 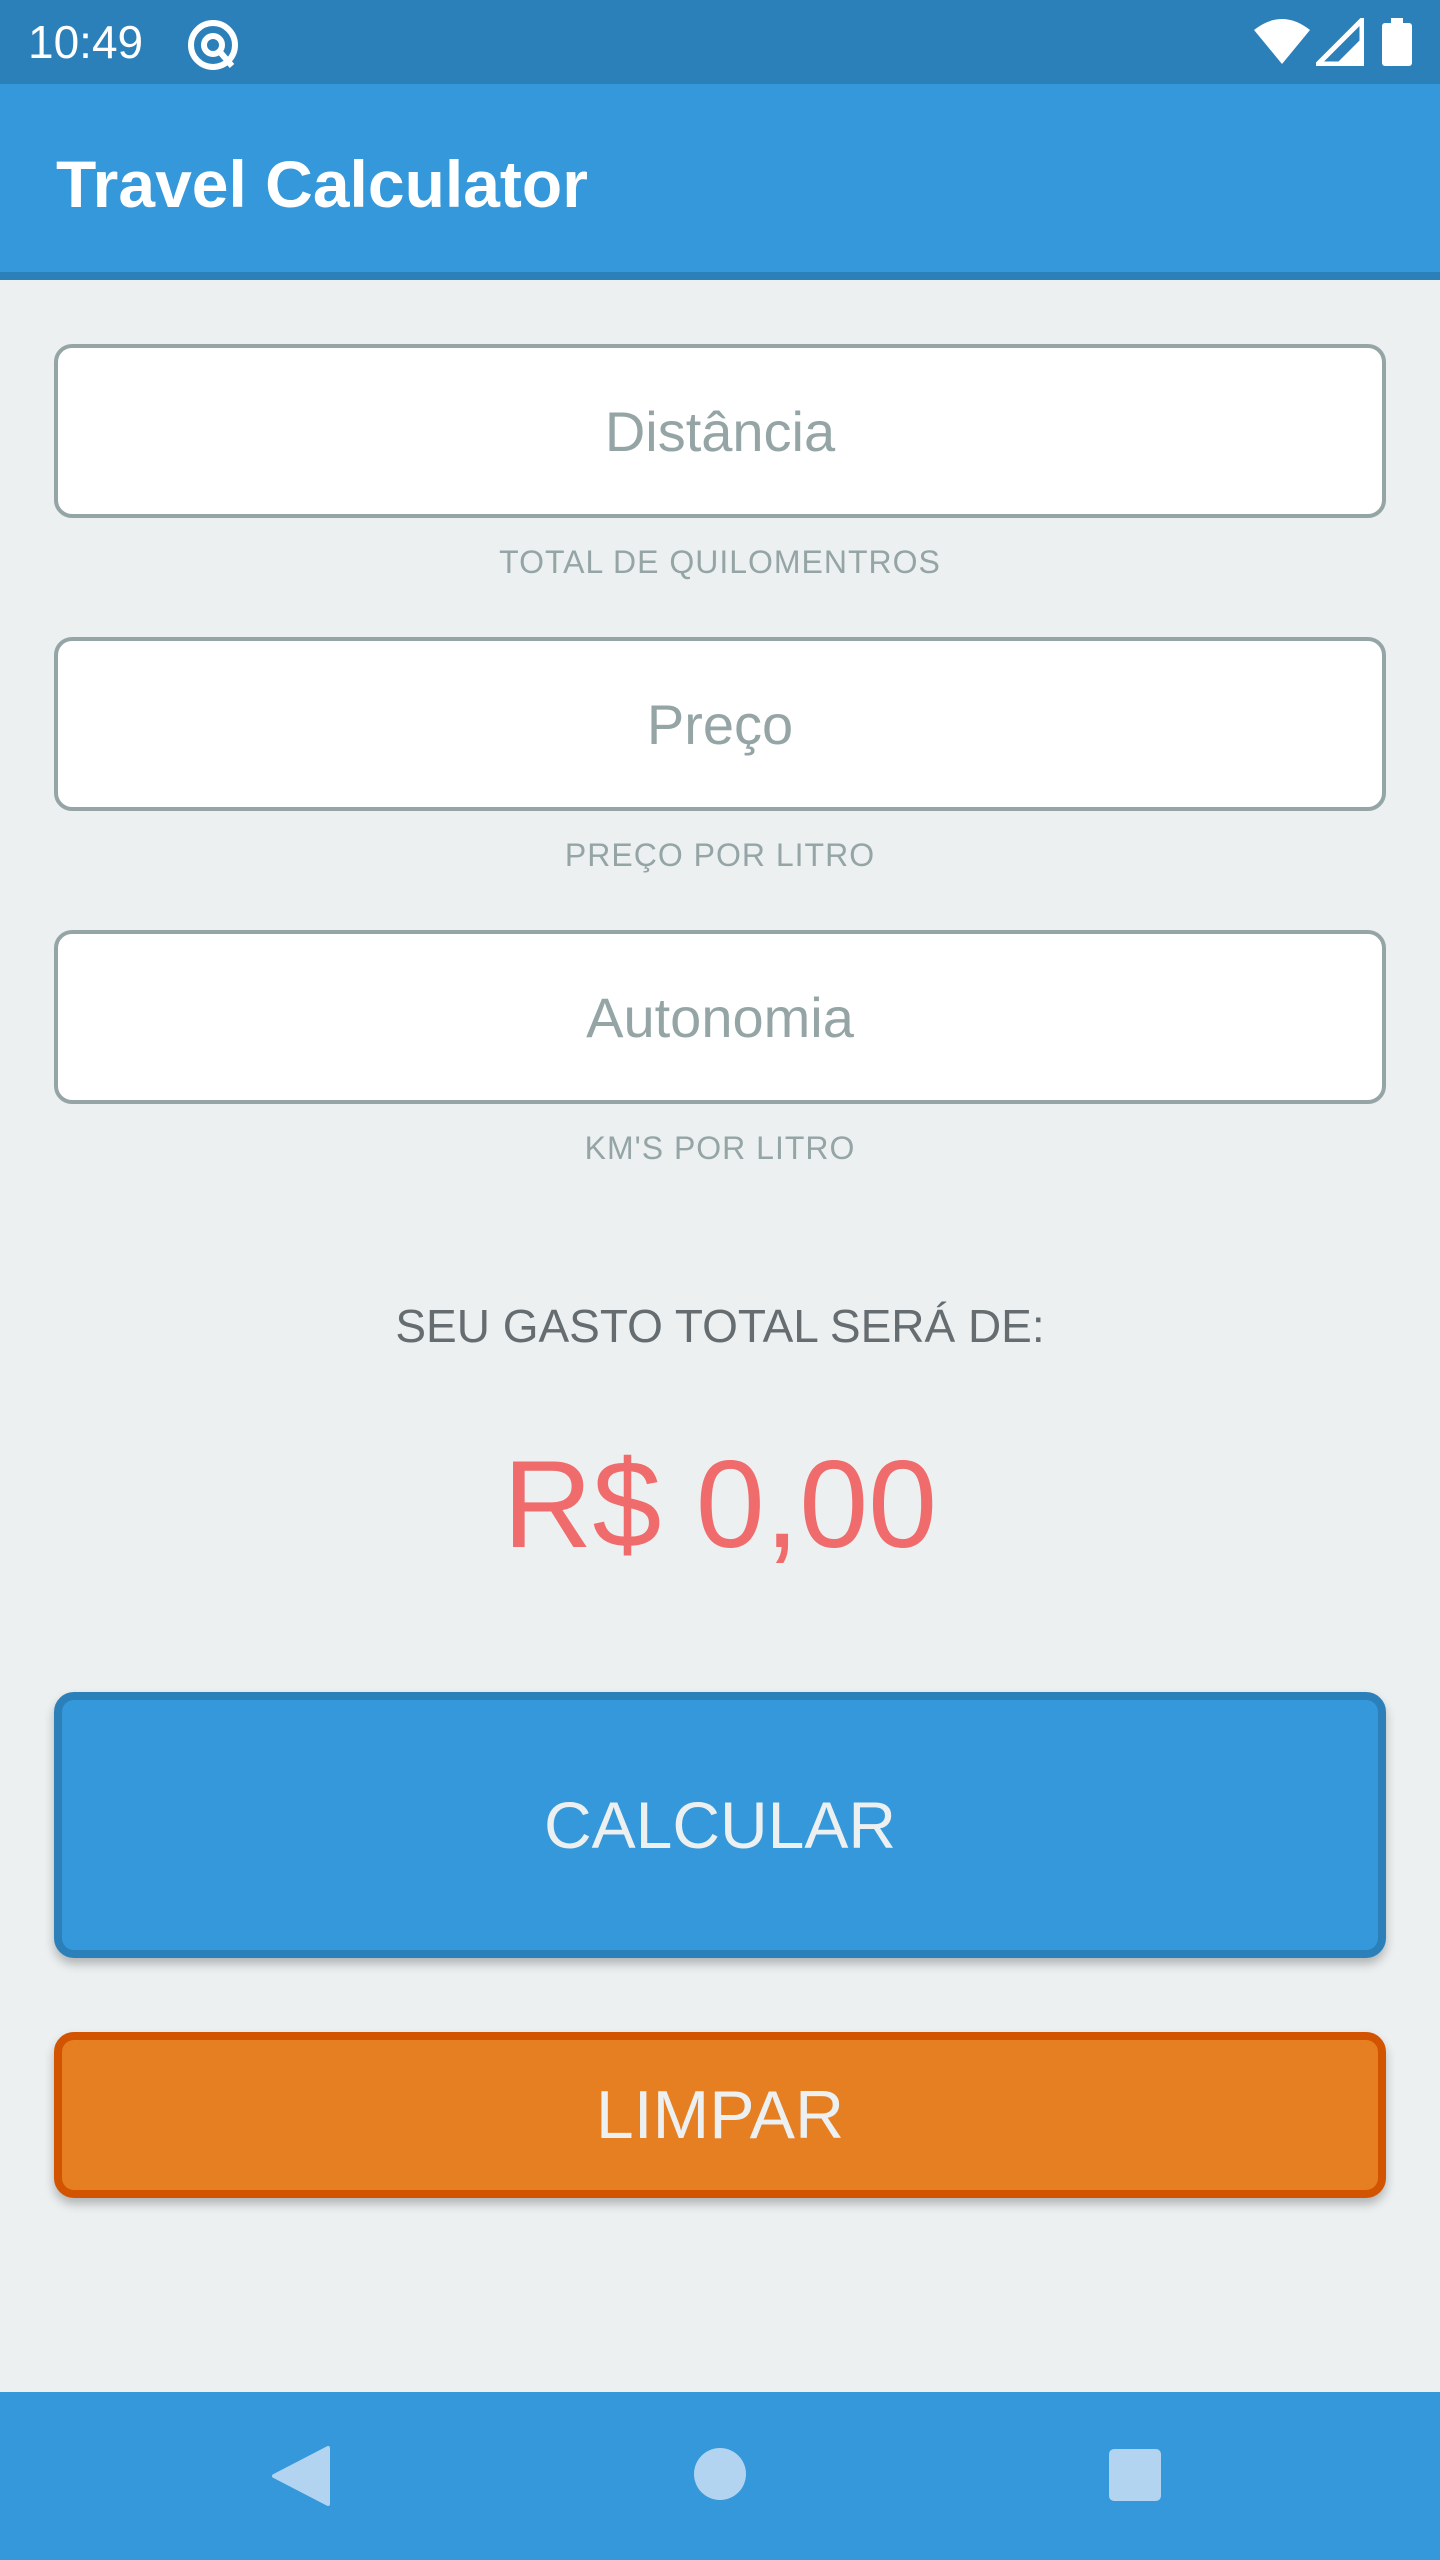 What do you see at coordinates (720, 42) in the screenshot?
I see `status-bar: 10:49` at bounding box center [720, 42].